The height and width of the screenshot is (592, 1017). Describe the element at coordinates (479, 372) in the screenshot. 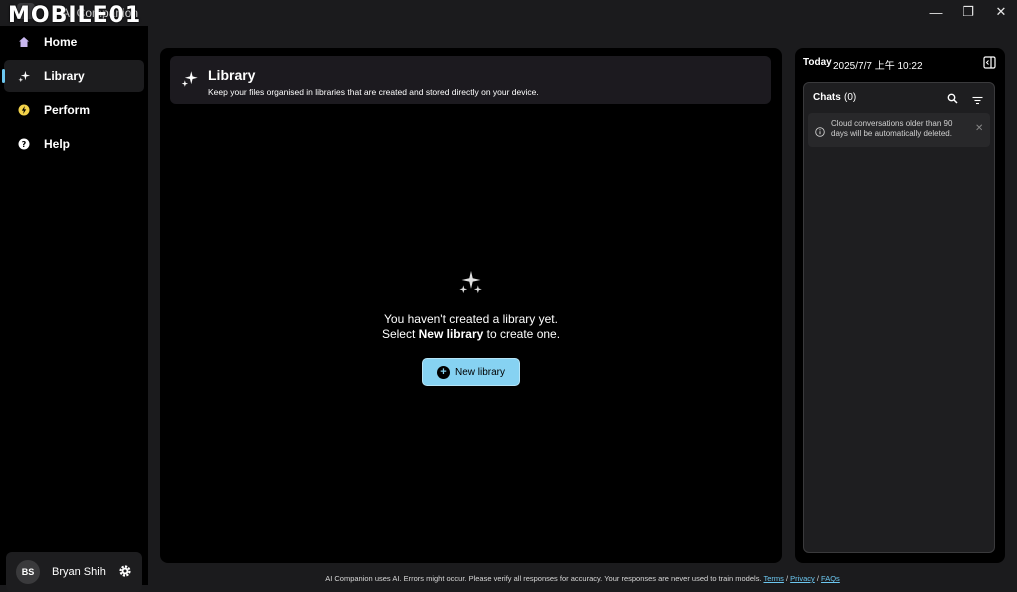

I see `new-library-label: New library` at that location.